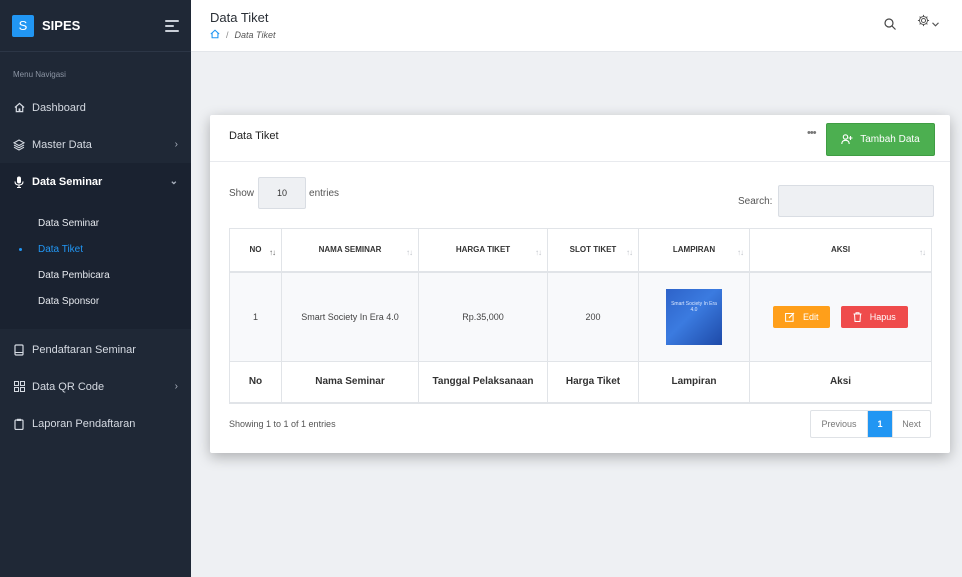 This screenshot has width=962, height=577. Describe the element at coordinates (95, 107) in the screenshot. I see `sidebar-item-dashboard: Dashboard` at that location.